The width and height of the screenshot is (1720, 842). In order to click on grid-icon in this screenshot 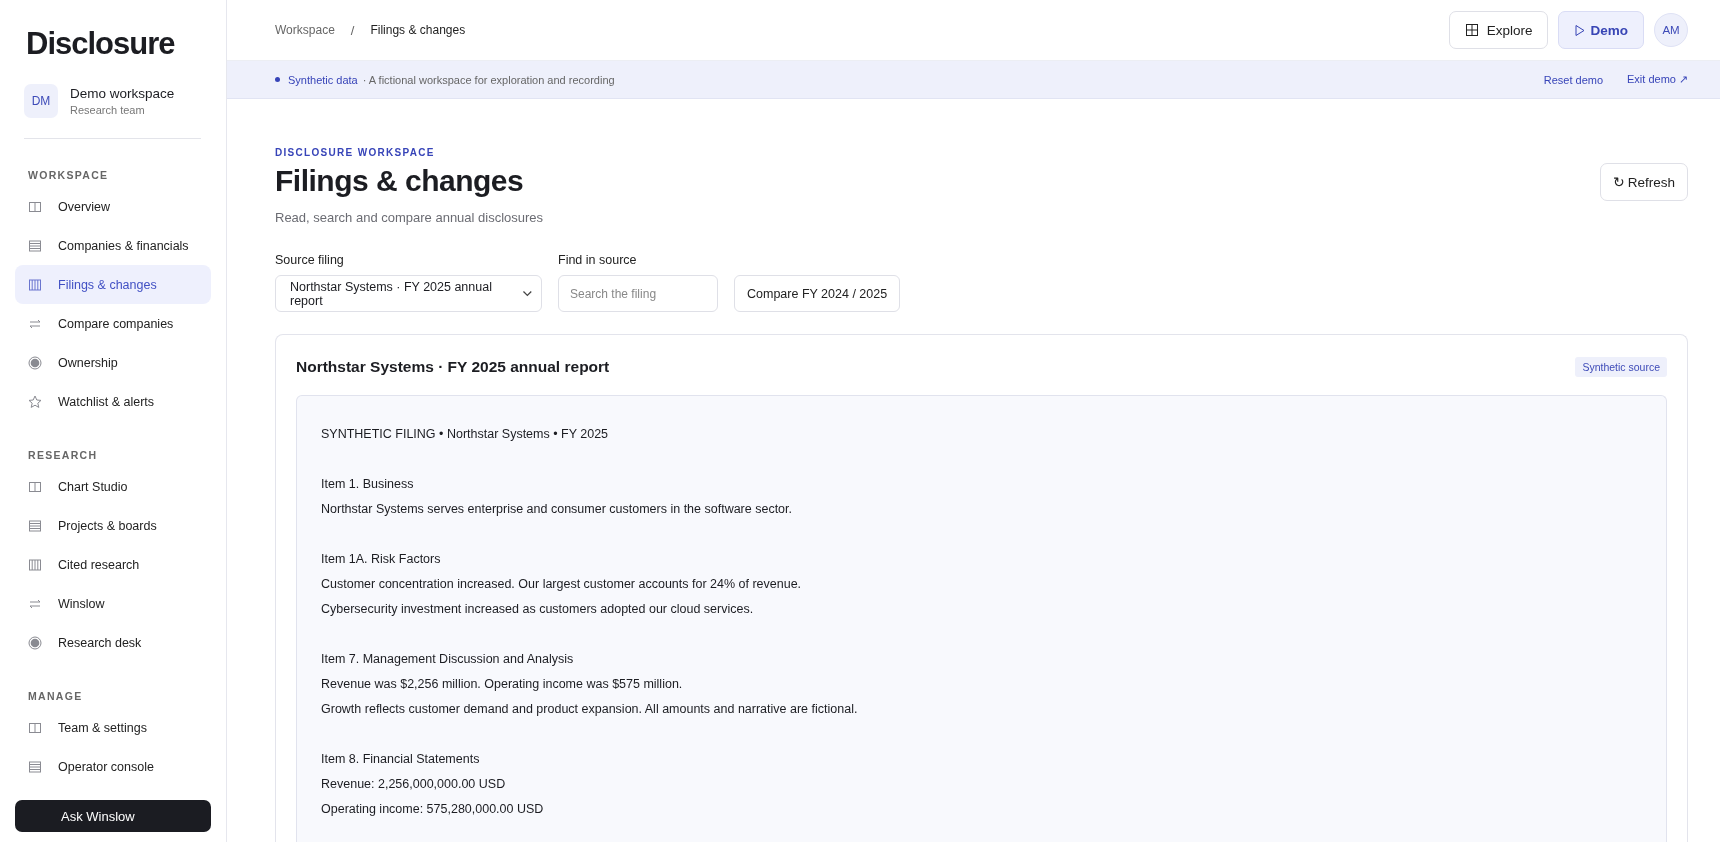, I will do `click(1471, 30)`.